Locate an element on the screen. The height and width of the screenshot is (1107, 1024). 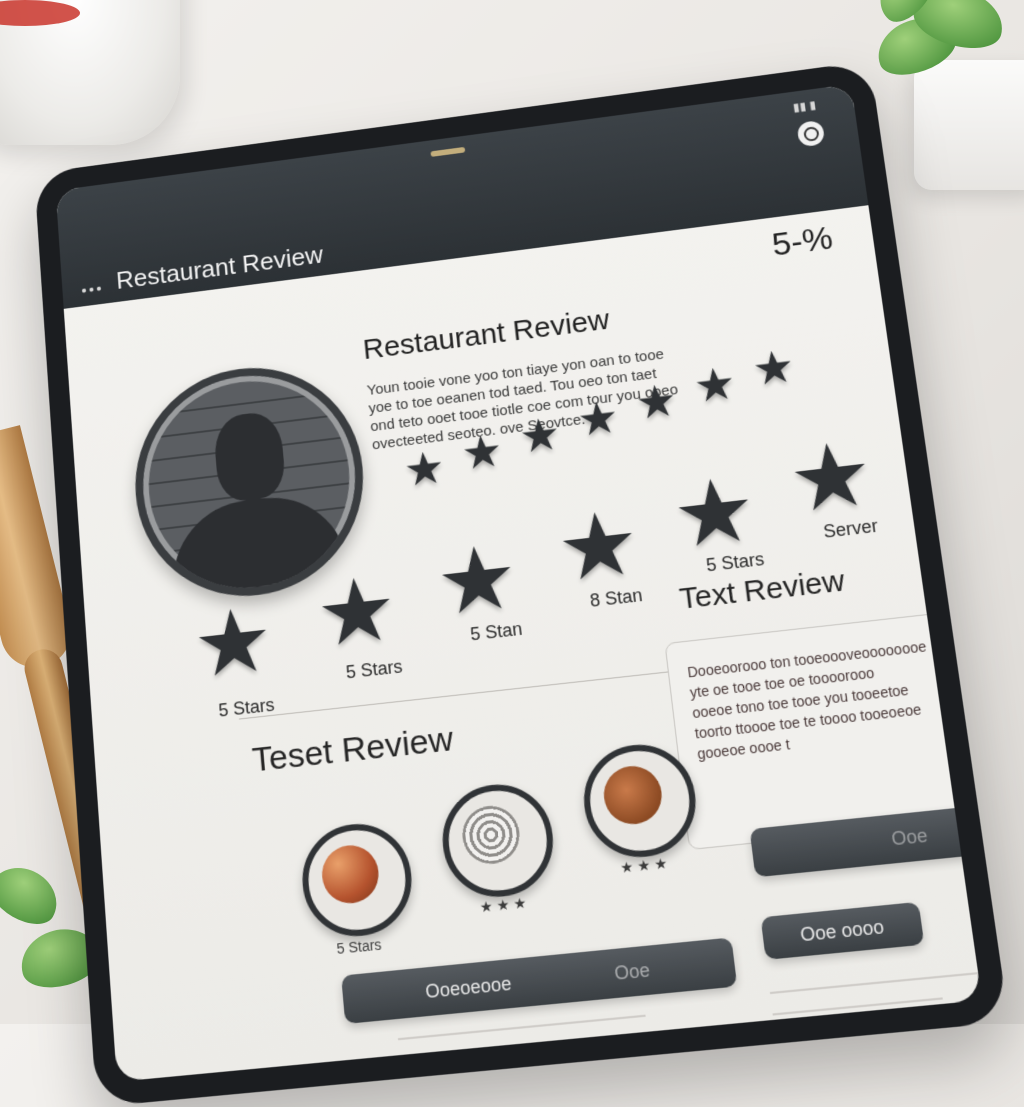
button-label: Ooeoeooe is located at coordinates (468, 987).